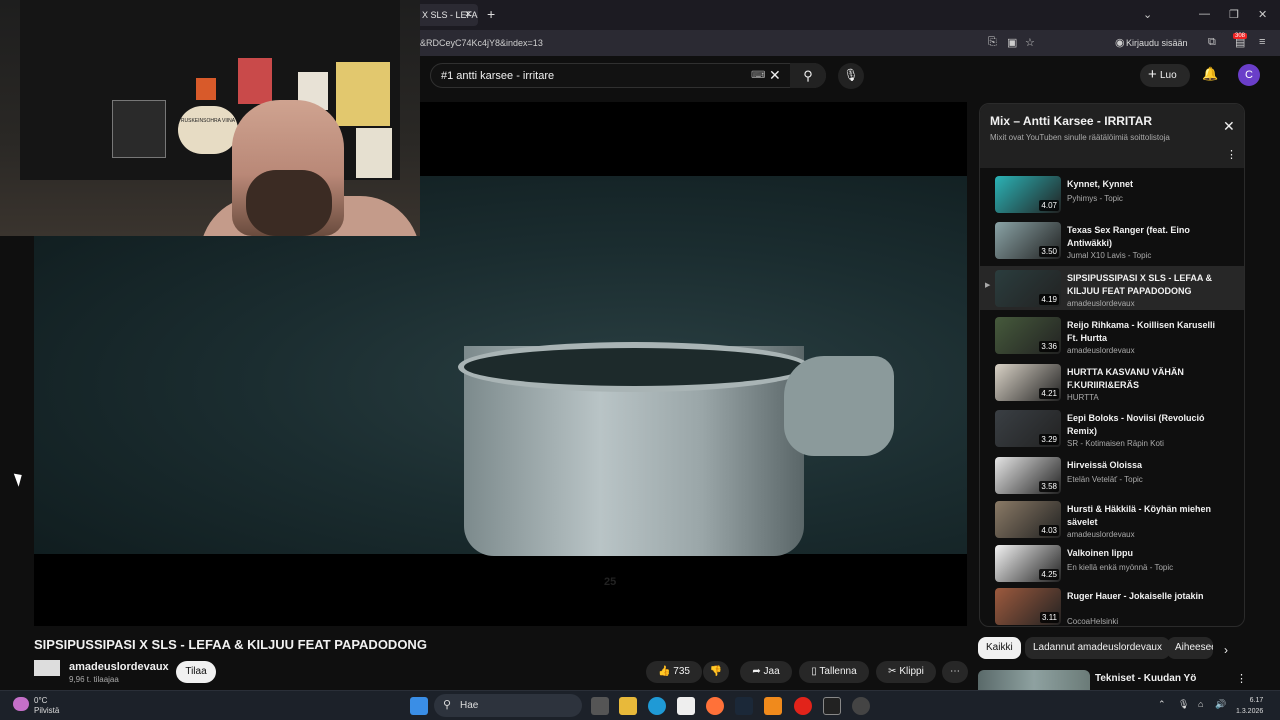  Describe the element at coordinates (1210, 74) in the screenshot. I see `notifications-bell-icon: 🔔` at that location.